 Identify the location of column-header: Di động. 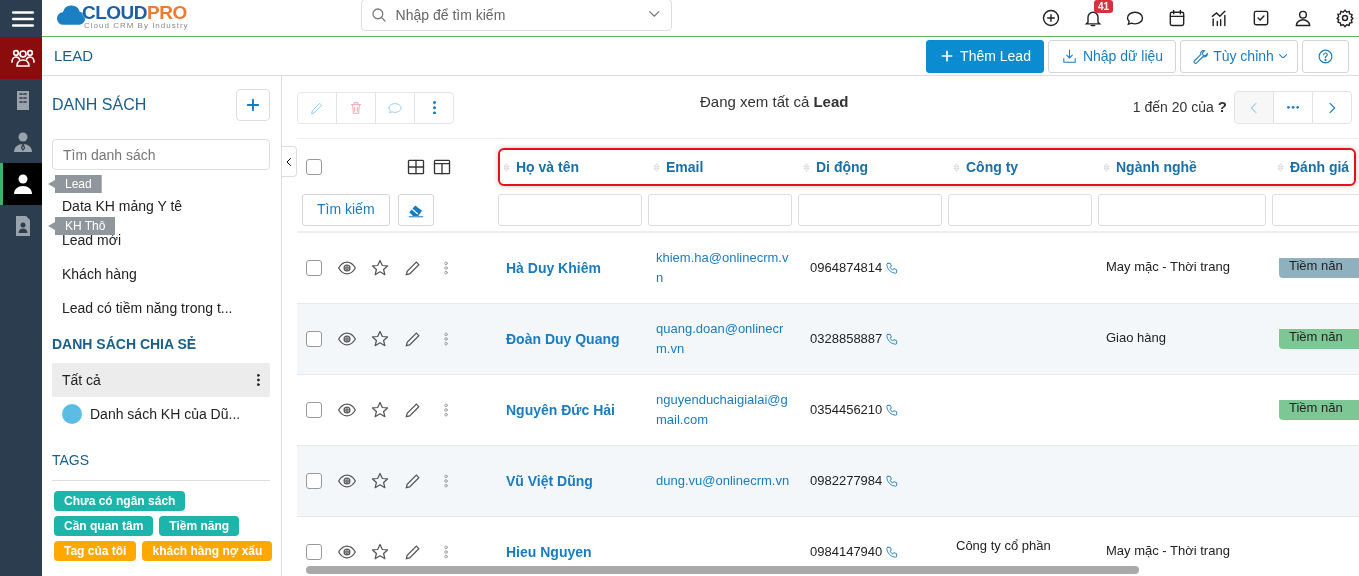
(842, 167).